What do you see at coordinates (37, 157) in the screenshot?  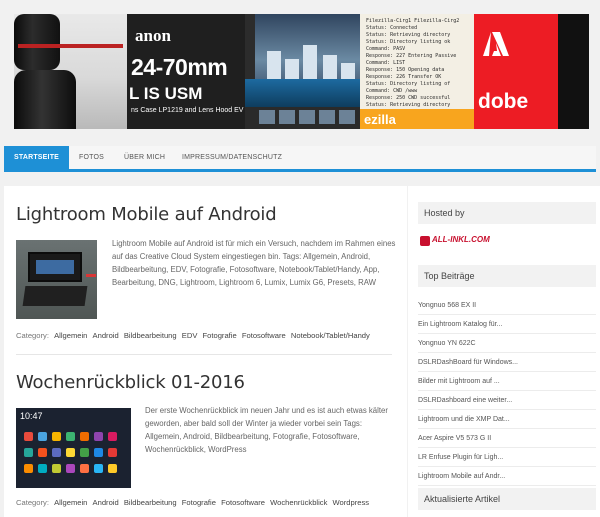 I see `nav-item-startseite: Startseite` at bounding box center [37, 157].